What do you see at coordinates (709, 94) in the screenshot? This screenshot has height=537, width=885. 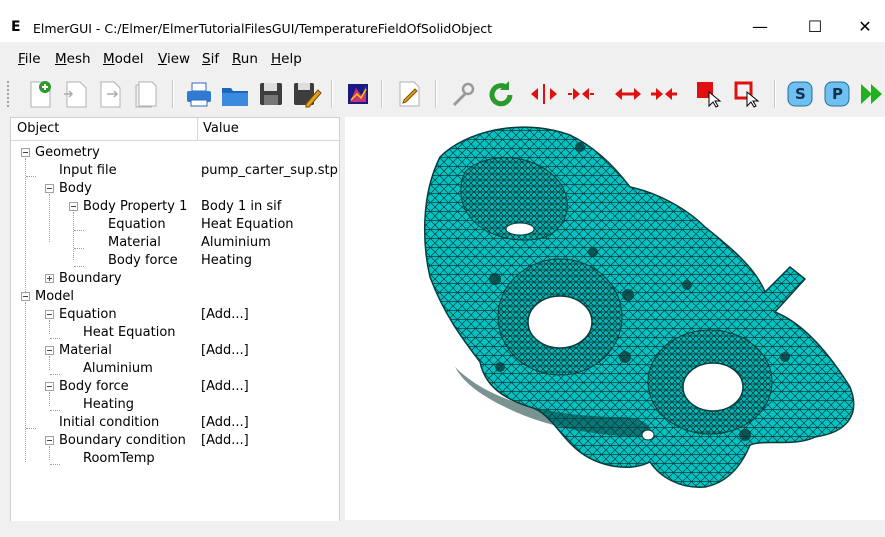 I see `select-surface-icon` at bounding box center [709, 94].